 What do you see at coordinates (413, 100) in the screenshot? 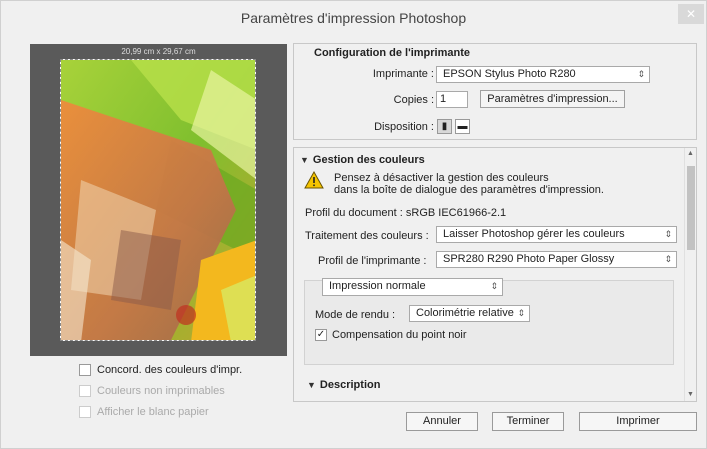
I see `copies-label: Copies :` at bounding box center [413, 100].